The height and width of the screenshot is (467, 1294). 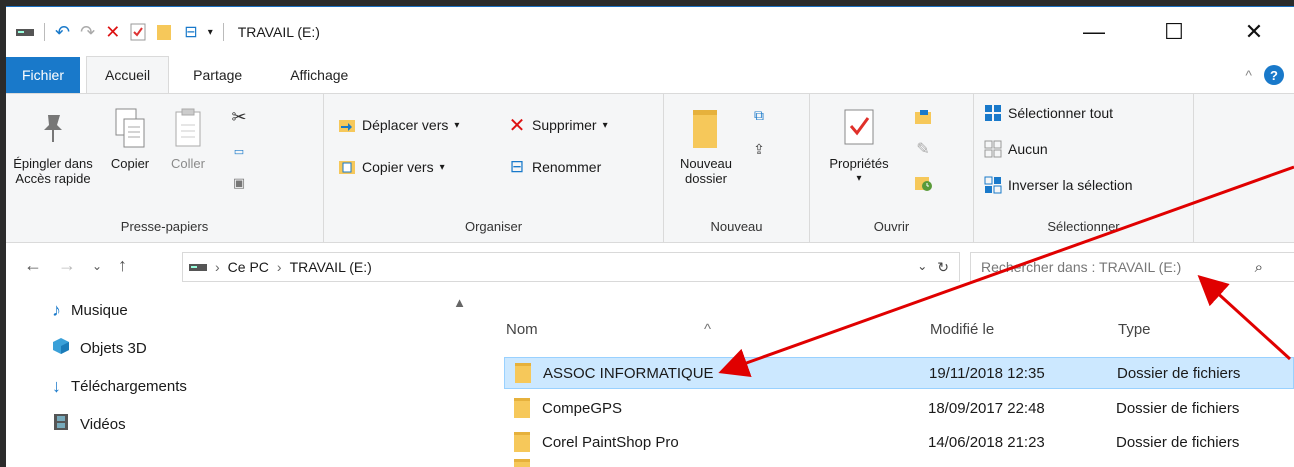 I want to click on address-dropdown-icon: ⌄, so click(x=922, y=267).